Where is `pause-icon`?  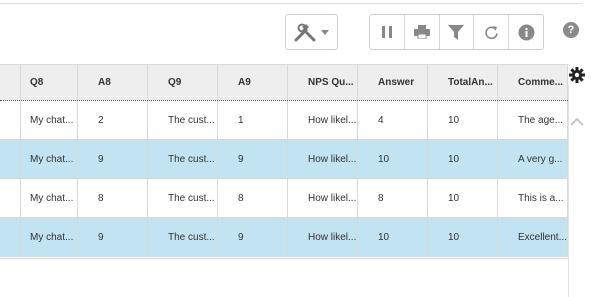
pause-icon is located at coordinates (386, 32).